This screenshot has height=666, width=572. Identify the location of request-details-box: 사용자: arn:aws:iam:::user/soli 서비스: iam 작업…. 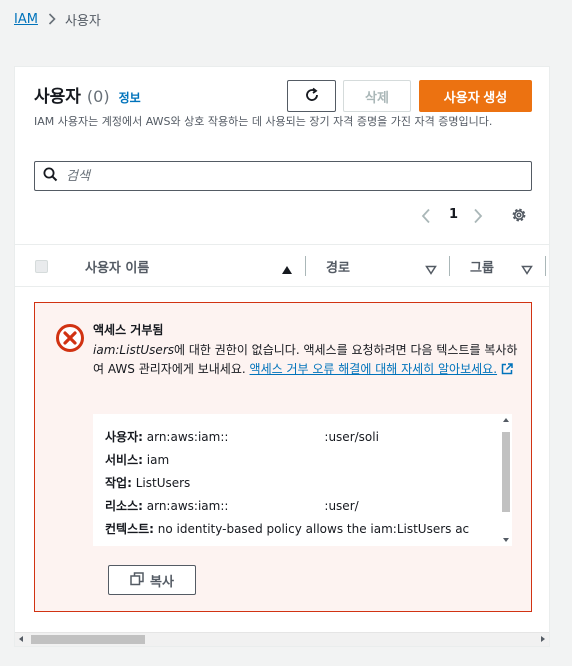
(302, 480).